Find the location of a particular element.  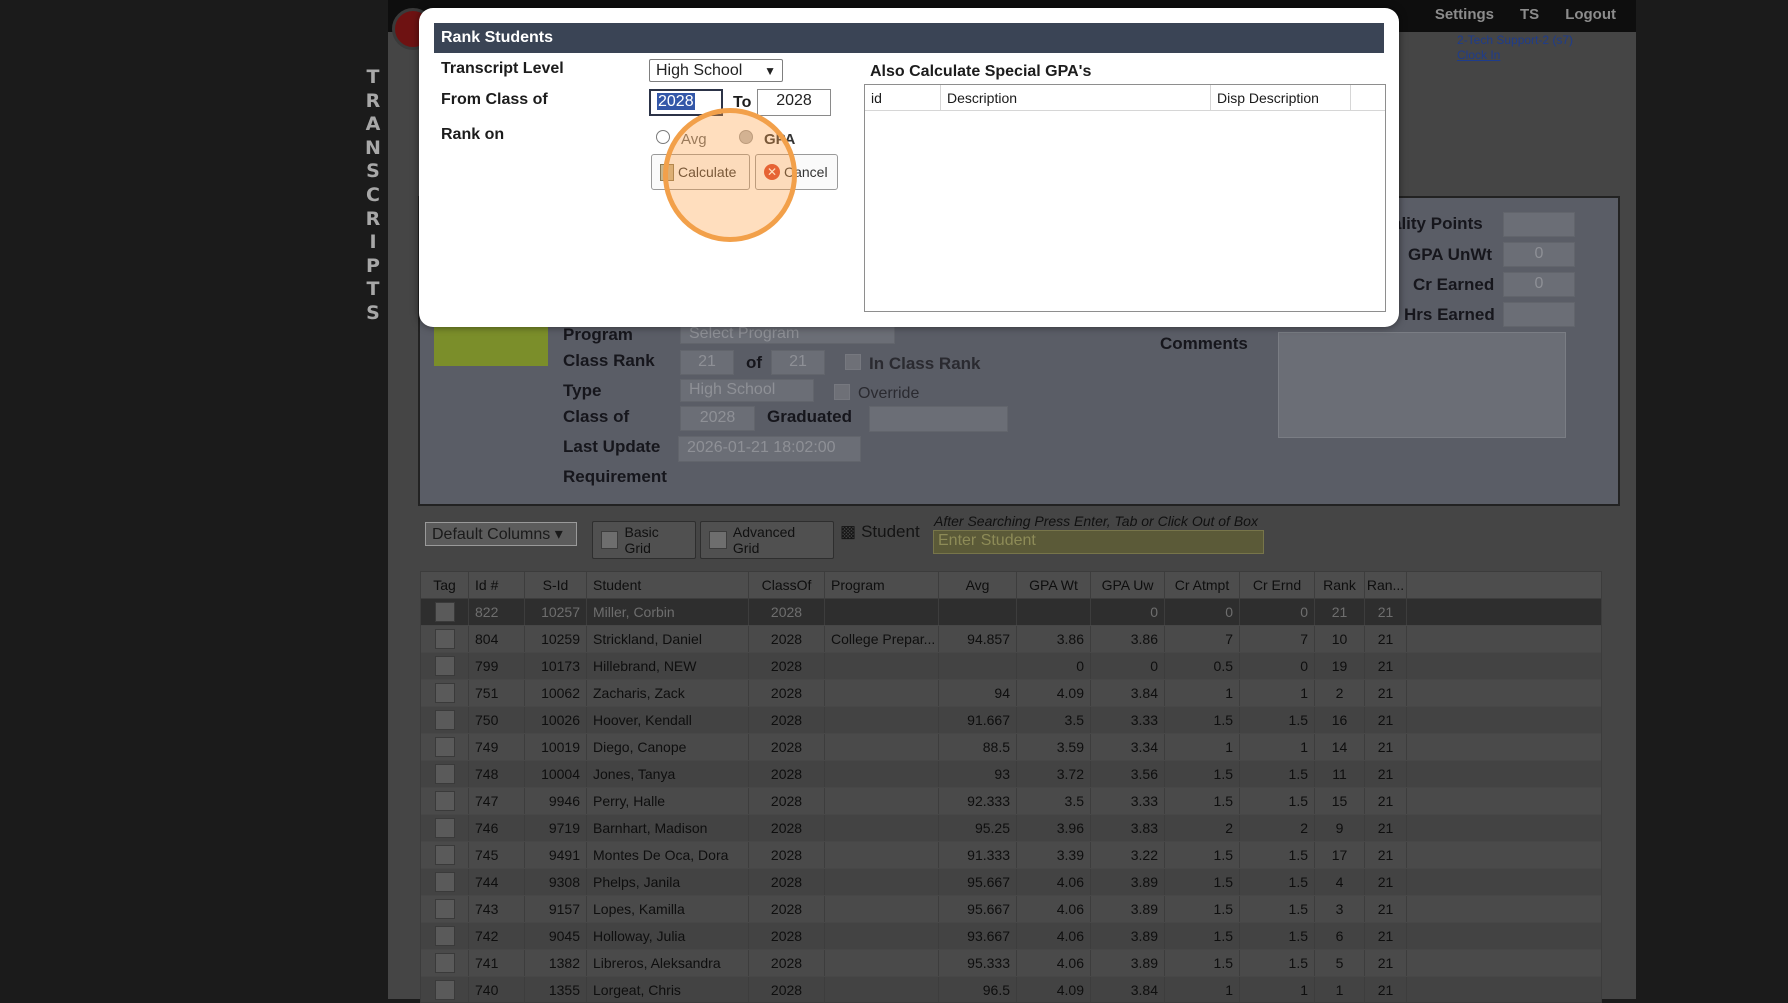

graduated-field is located at coordinates (938, 419).